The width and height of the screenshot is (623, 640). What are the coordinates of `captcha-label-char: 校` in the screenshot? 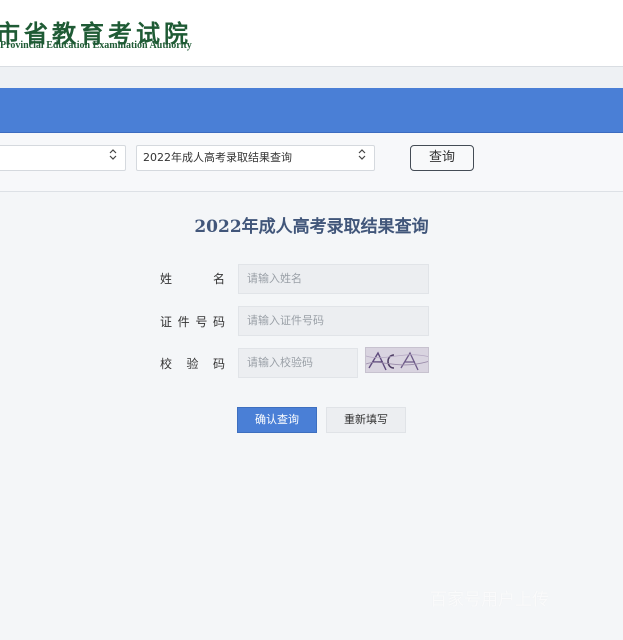 It's located at (167, 364).